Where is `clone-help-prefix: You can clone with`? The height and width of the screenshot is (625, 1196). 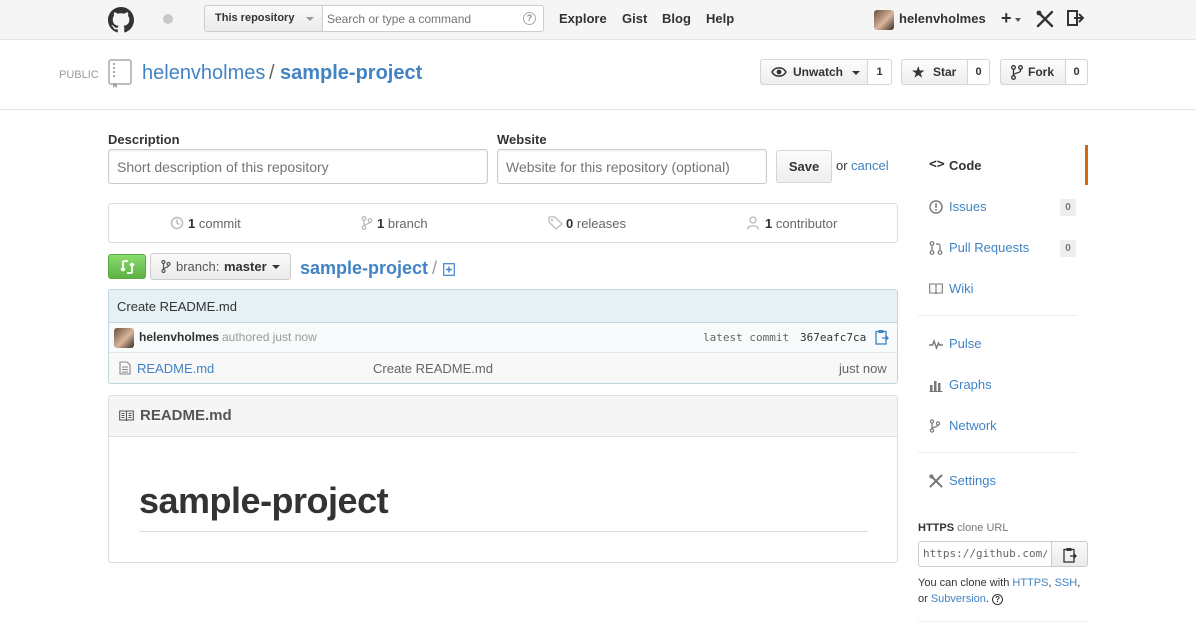 clone-help-prefix: You can clone with is located at coordinates (964, 583).